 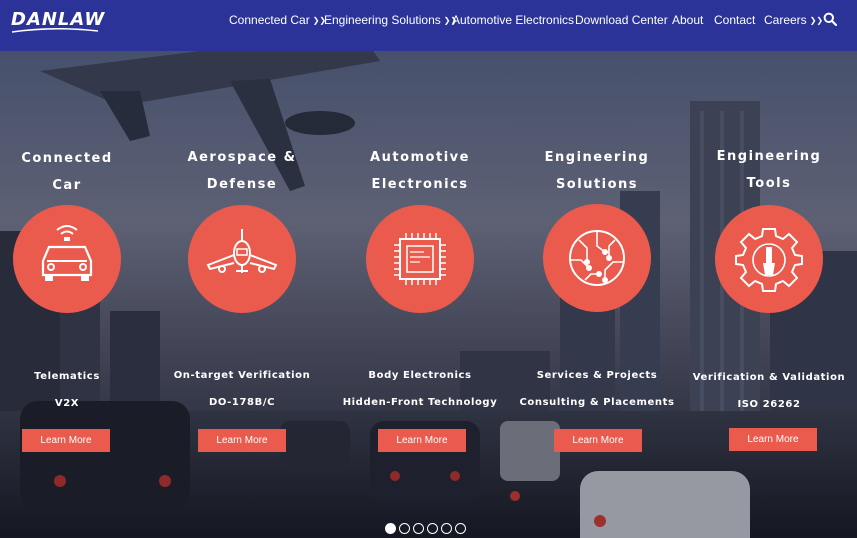 I want to click on double-chevron-down-icon: ❯❯, so click(x=816, y=20).